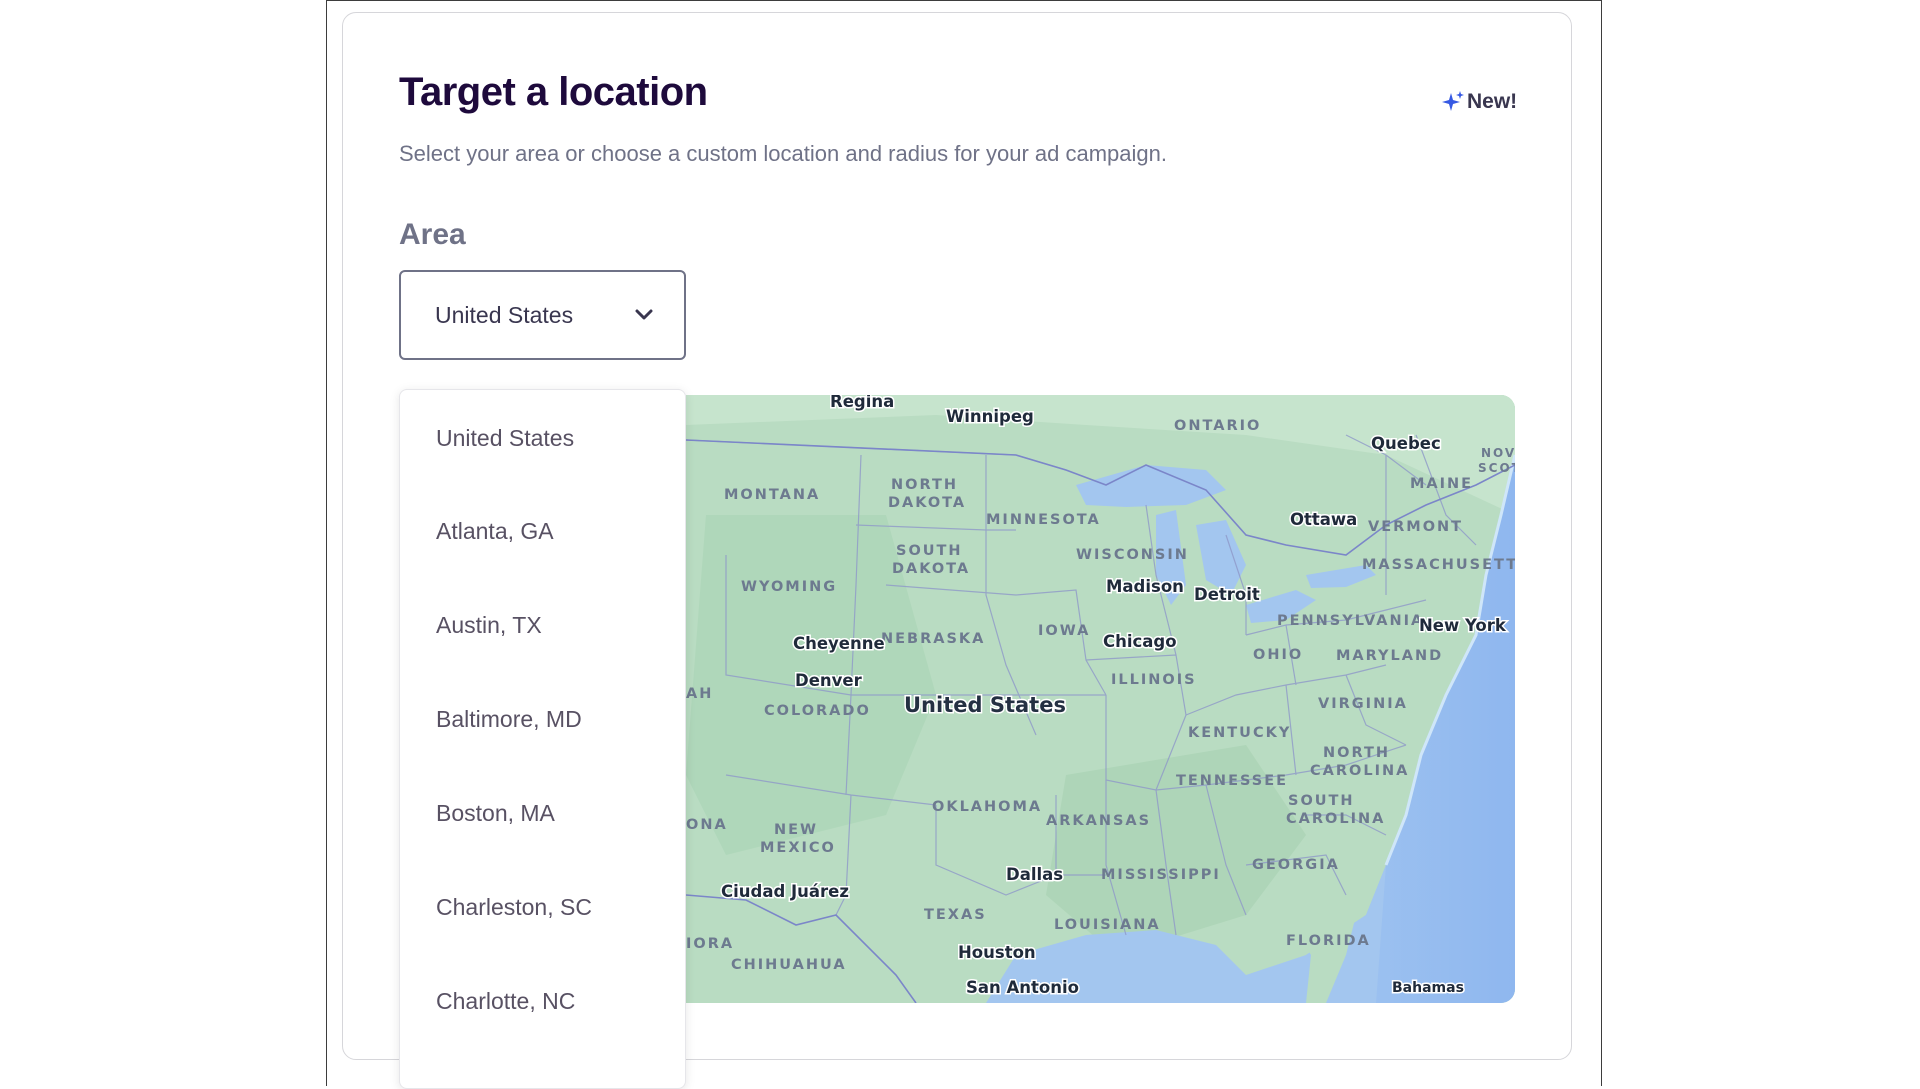 The height and width of the screenshot is (1089, 1920). What do you see at coordinates (1441, 484) in the screenshot?
I see `map-region-label: MAINE` at bounding box center [1441, 484].